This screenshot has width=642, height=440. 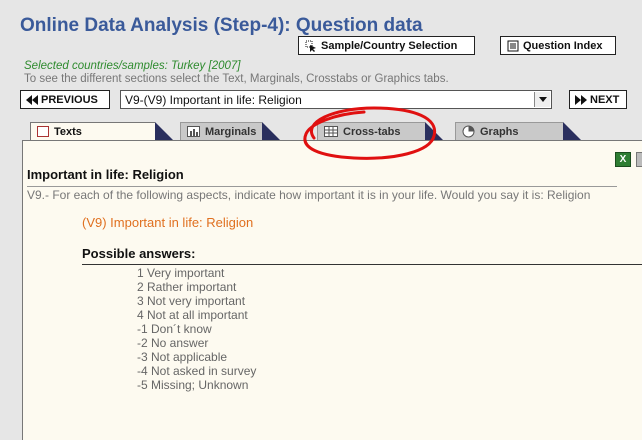 What do you see at coordinates (182, 357) in the screenshot?
I see `answer-item: -3 Not applicable` at bounding box center [182, 357].